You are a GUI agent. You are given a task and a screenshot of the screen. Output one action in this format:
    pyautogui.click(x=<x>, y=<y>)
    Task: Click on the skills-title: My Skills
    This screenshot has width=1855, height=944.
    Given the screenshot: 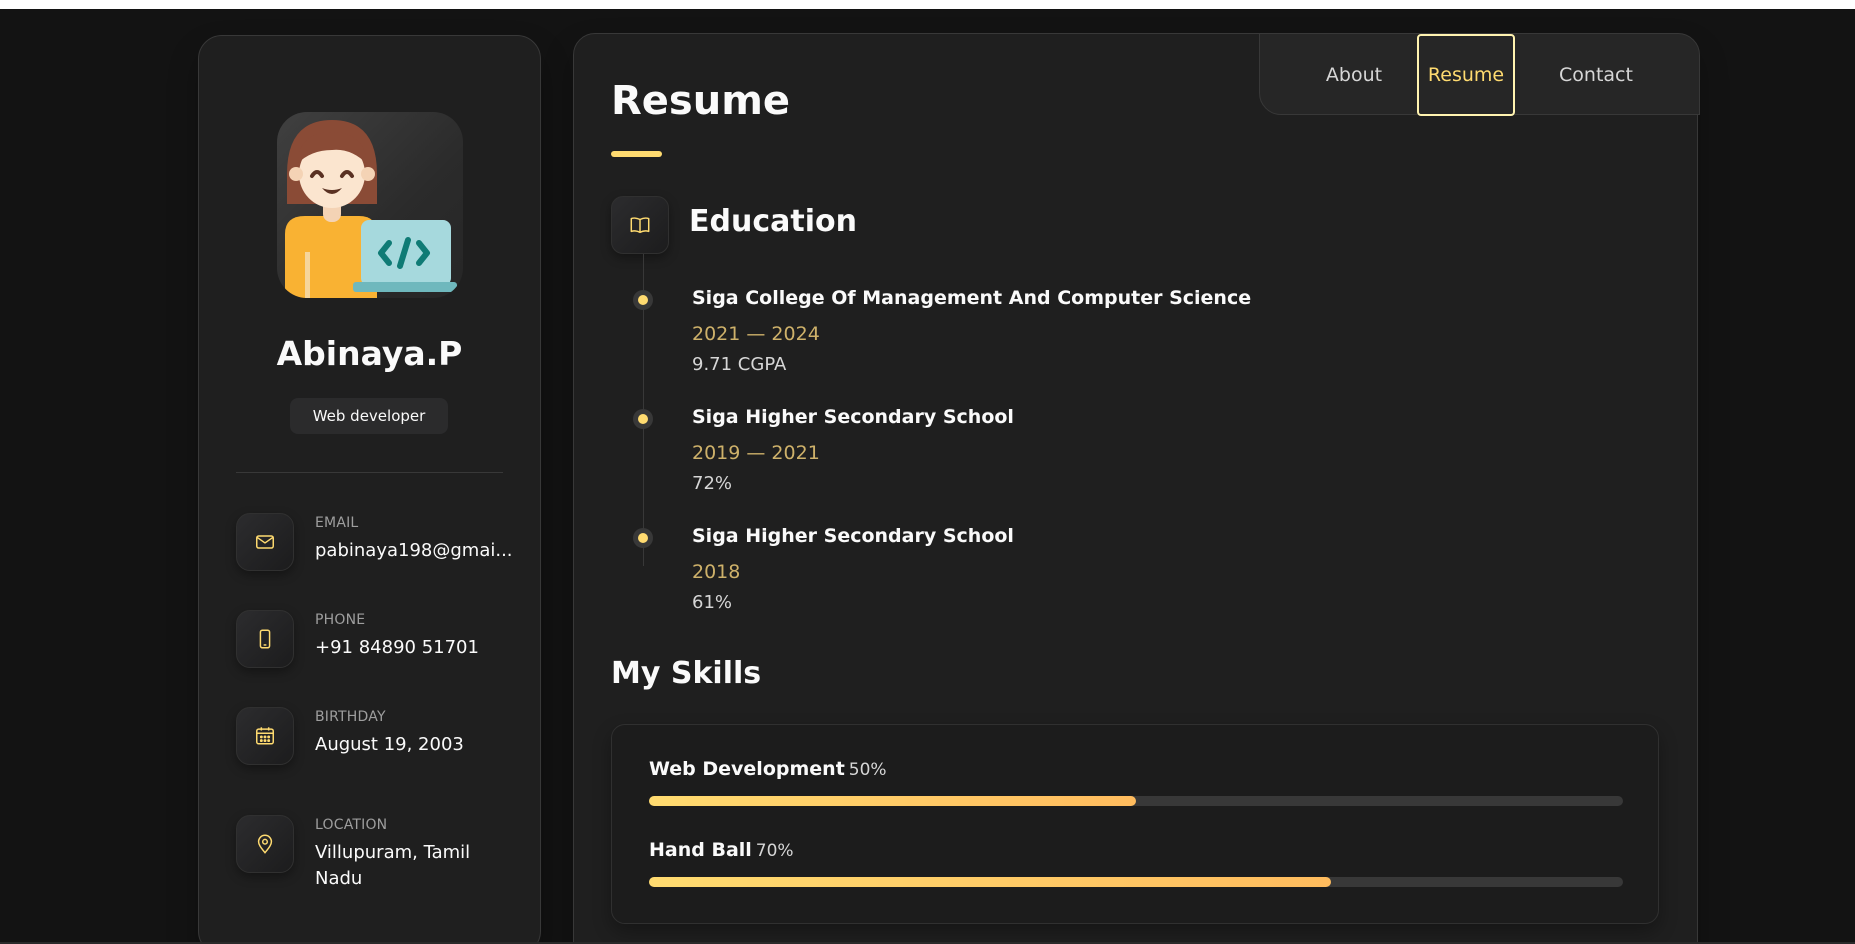 What is the action you would take?
    pyautogui.click(x=686, y=673)
    